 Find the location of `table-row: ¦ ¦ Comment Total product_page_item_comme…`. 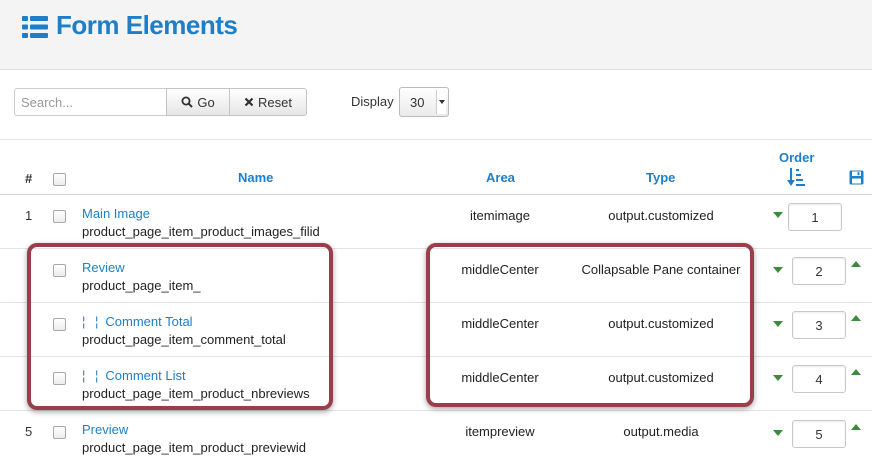

table-row: ¦ ¦ Comment Total product_page_item_comme… is located at coordinates (436, 330).